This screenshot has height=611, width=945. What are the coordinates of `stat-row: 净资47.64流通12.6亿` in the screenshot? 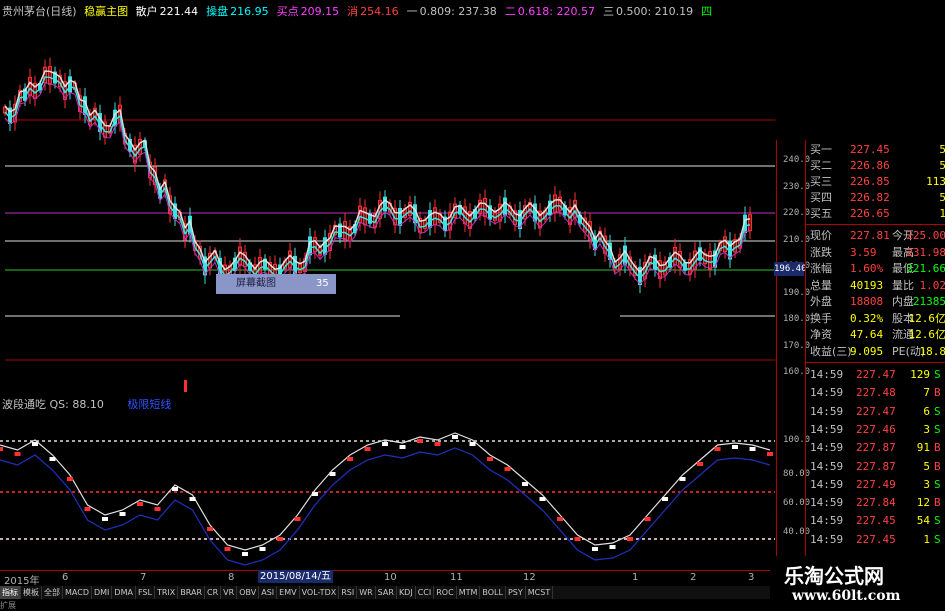 It's located at (875, 335).